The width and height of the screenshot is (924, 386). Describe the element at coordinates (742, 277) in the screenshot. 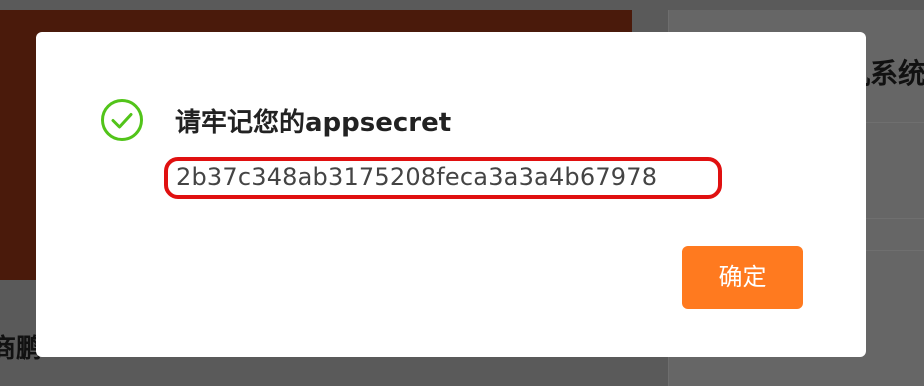

I see `confirm-button: 确定` at that location.